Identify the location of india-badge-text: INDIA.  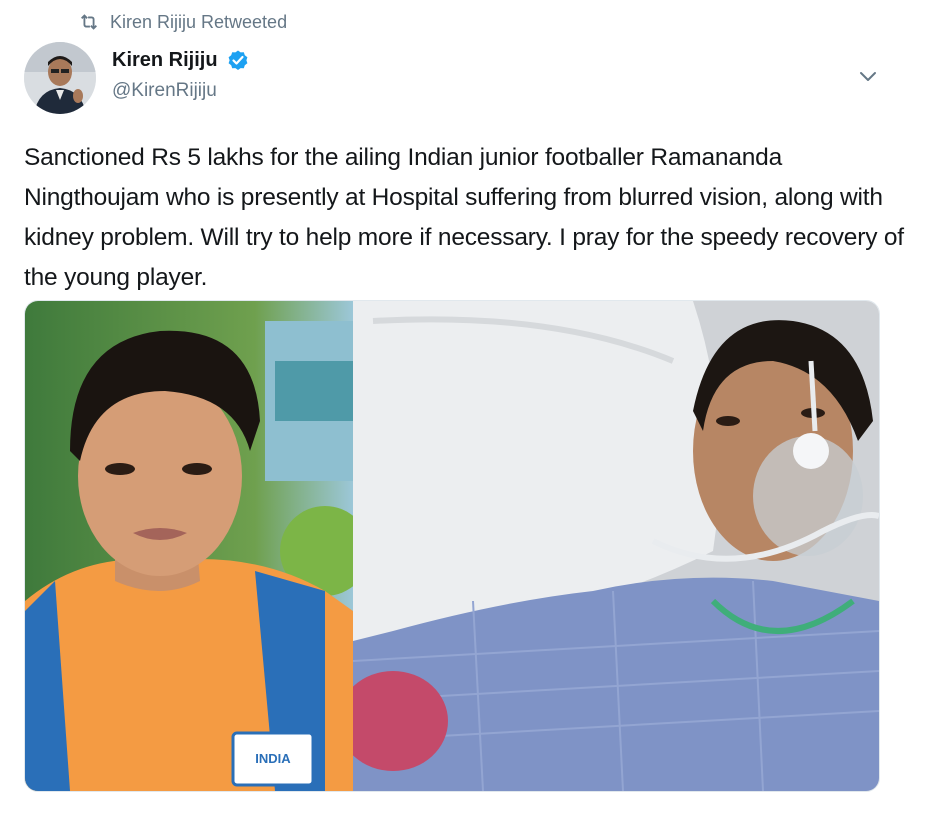
(273, 758).